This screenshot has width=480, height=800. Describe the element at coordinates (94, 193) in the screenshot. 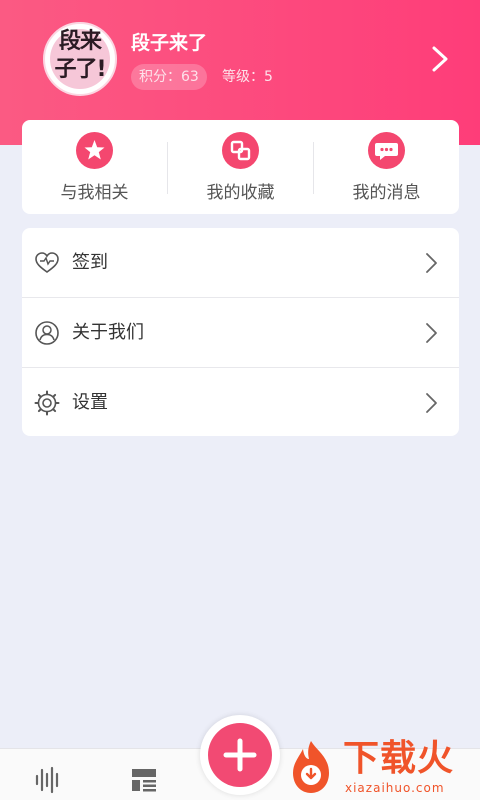

I see `quick-action-label: 与我相关` at that location.